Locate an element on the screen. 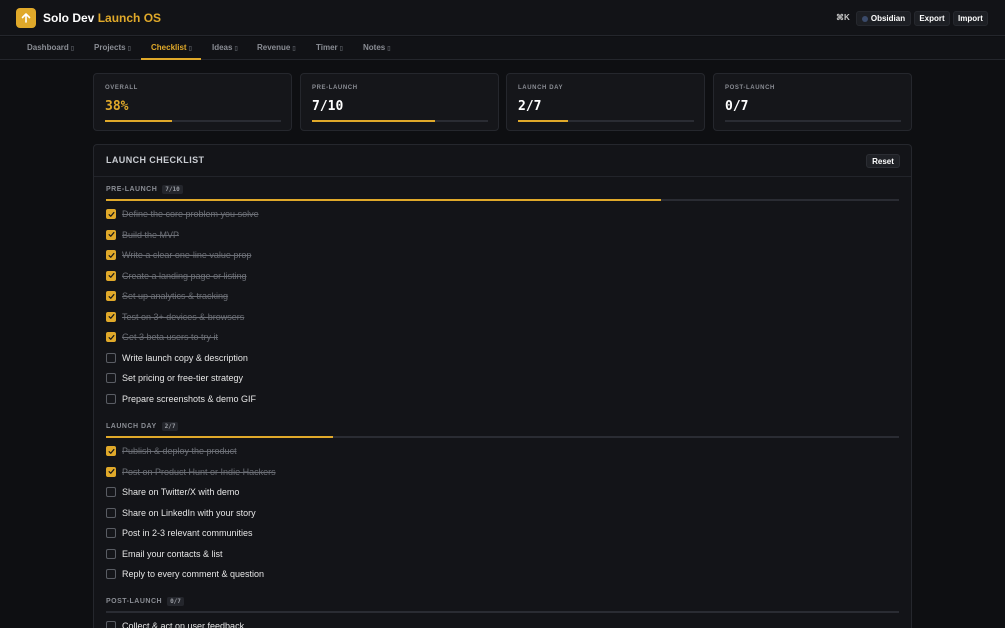 Image resolution: width=1005 pixels, height=628 pixels. tab-label: Checklist is located at coordinates (169, 47).